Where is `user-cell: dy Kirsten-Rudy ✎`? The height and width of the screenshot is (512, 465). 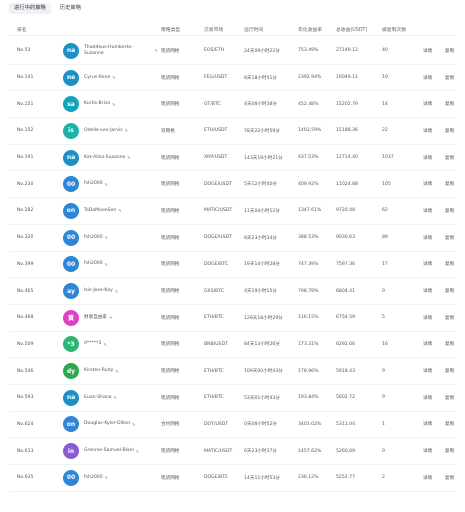 user-cell: dy Kirsten-Rudy ✎ is located at coordinates (110, 371).